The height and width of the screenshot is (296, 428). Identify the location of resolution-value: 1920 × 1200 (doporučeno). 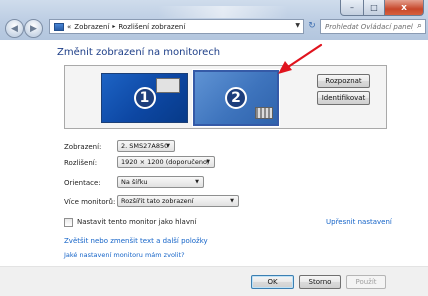
(165, 162).